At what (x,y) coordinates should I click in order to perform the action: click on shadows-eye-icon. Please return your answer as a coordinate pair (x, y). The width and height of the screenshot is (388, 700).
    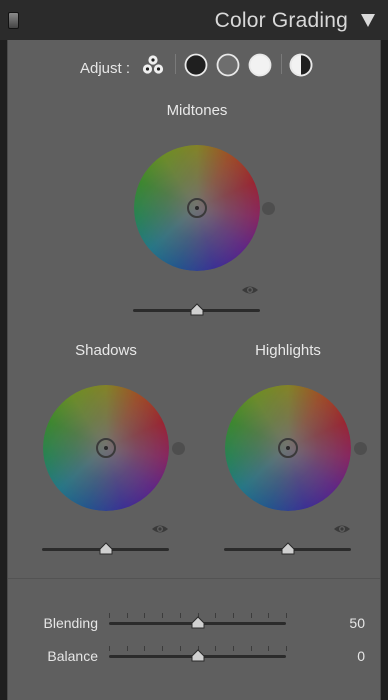
    Looking at the image, I should click on (160, 529).